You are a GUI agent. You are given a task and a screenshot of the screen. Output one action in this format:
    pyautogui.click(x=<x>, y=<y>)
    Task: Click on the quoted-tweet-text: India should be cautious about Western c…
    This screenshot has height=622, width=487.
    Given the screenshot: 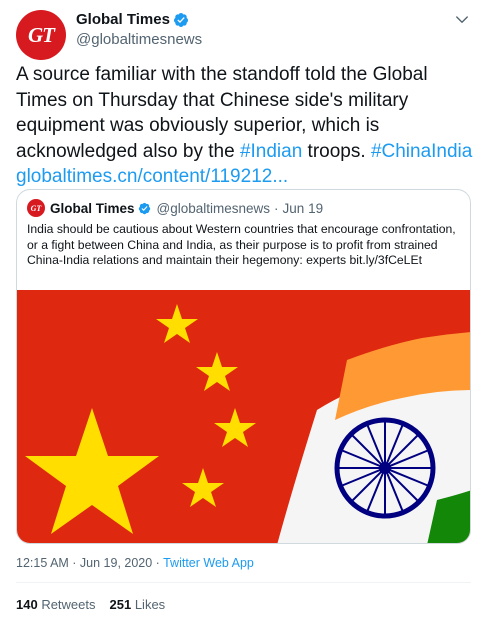 What is the action you would take?
    pyautogui.click(x=241, y=244)
    